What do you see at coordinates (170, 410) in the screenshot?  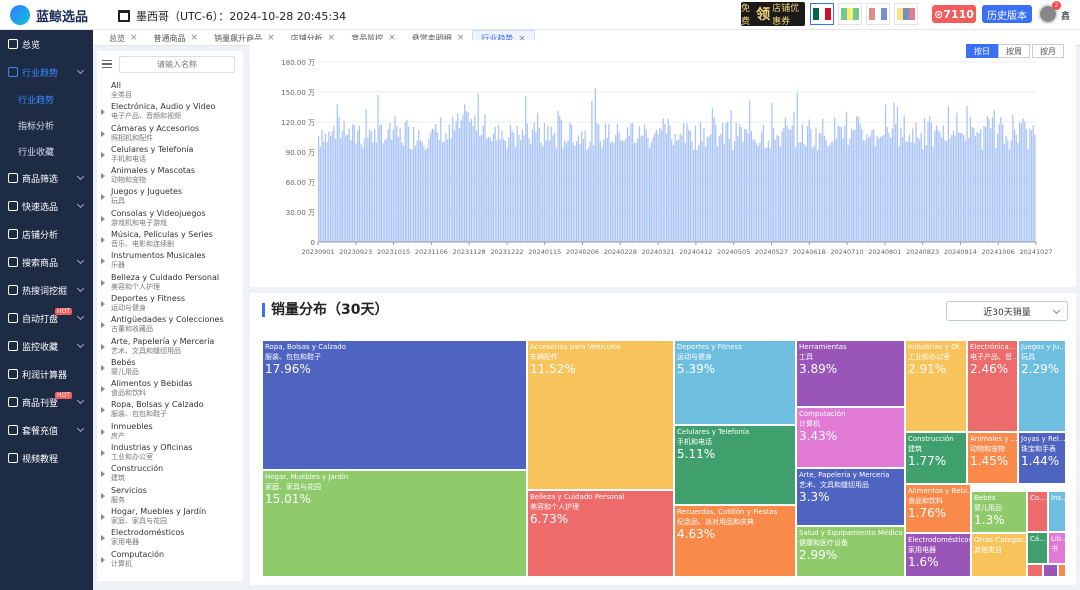 I see `category-item: Ropa, Bolsas y Calzado 服装、包包和鞋子` at bounding box center [170, 410].